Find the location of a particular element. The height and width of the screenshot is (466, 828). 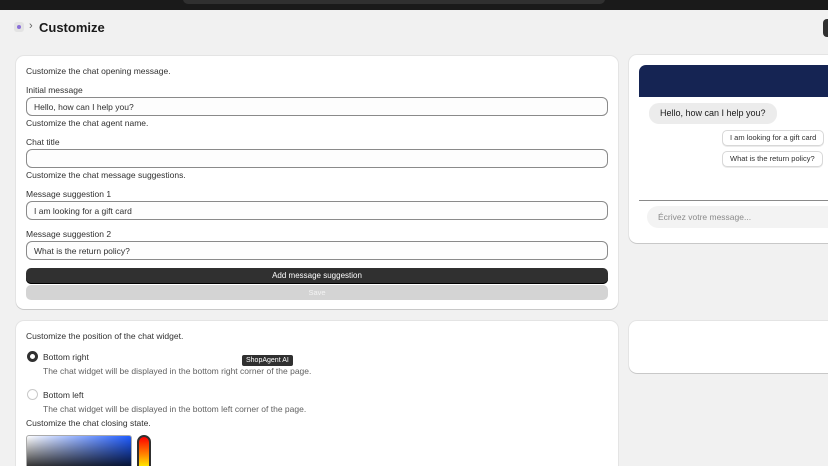

app-icon is located at coordinates (19, 27).